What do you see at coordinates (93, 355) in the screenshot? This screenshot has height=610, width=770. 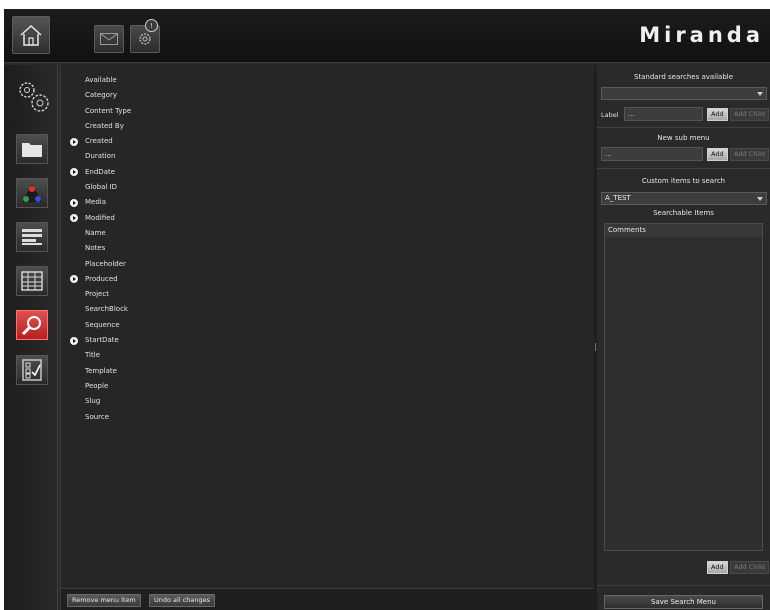 I see `list-item-label: Title` at bounding box center [93, 355].